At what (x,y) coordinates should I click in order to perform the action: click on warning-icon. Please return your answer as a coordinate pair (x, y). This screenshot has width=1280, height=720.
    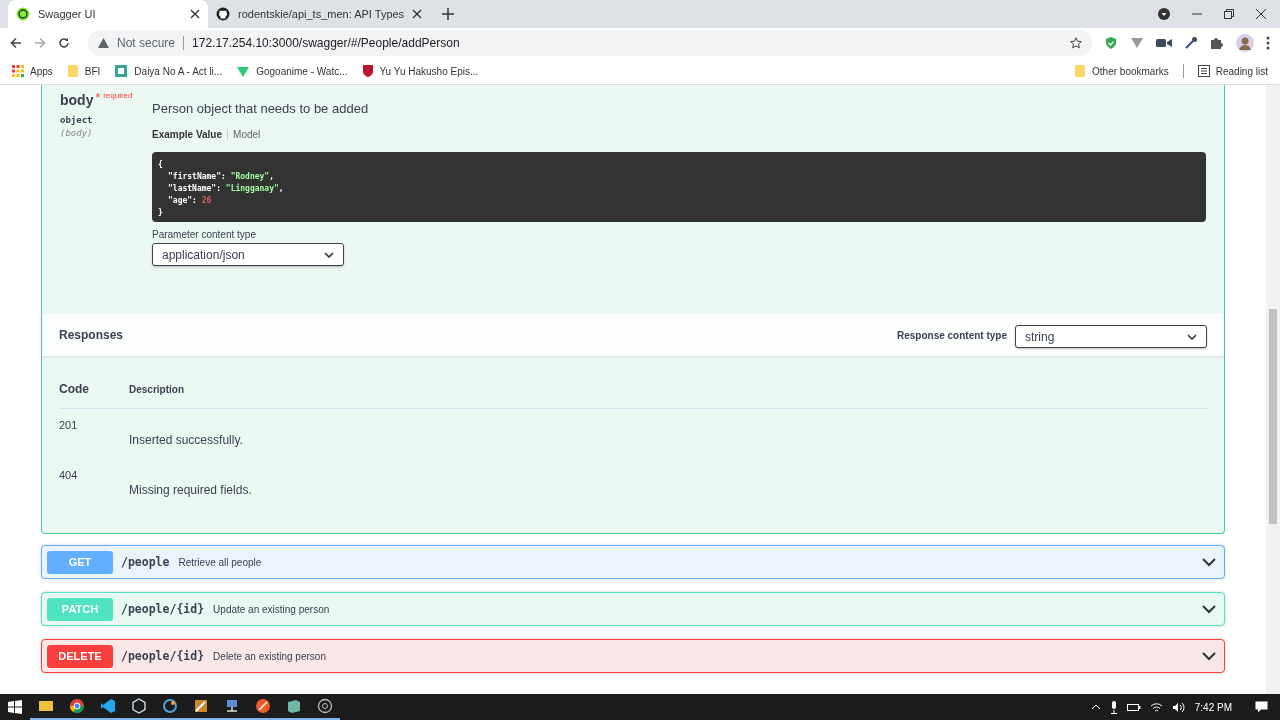
    Looking at the image, I should click on (103, 43).